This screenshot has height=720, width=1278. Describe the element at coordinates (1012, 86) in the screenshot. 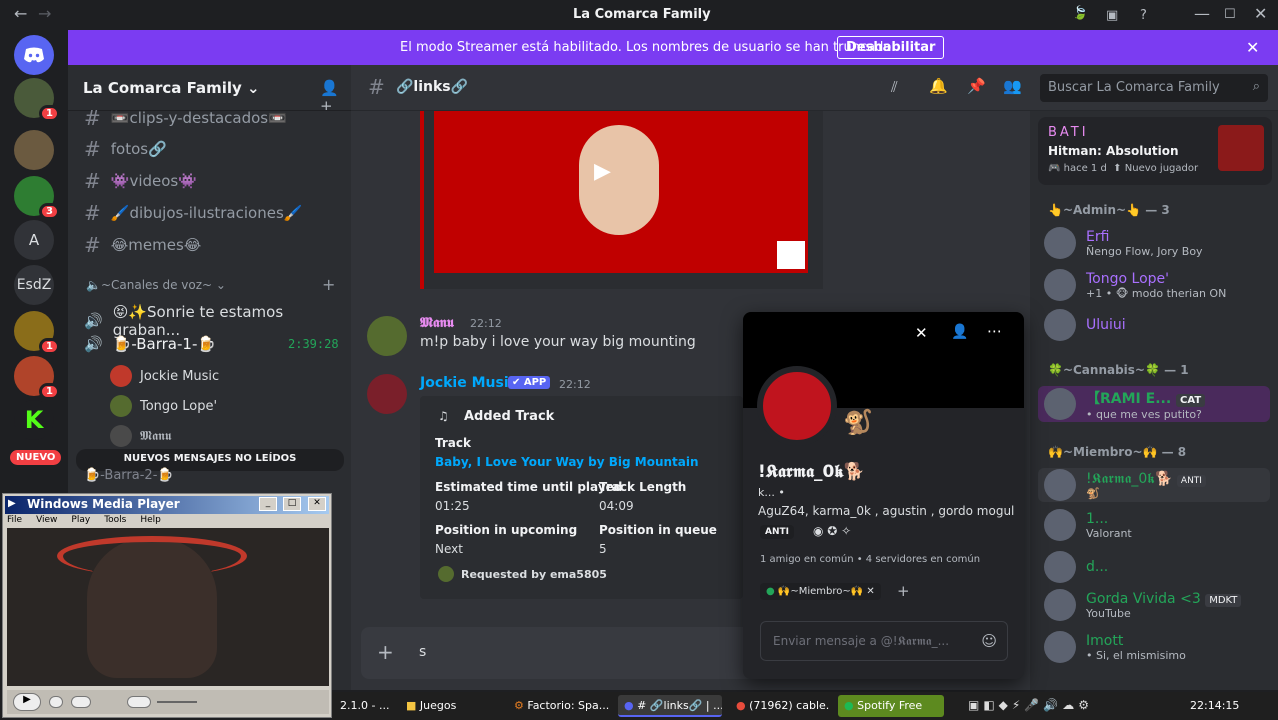

I see `members-icon: 👥` at that location.